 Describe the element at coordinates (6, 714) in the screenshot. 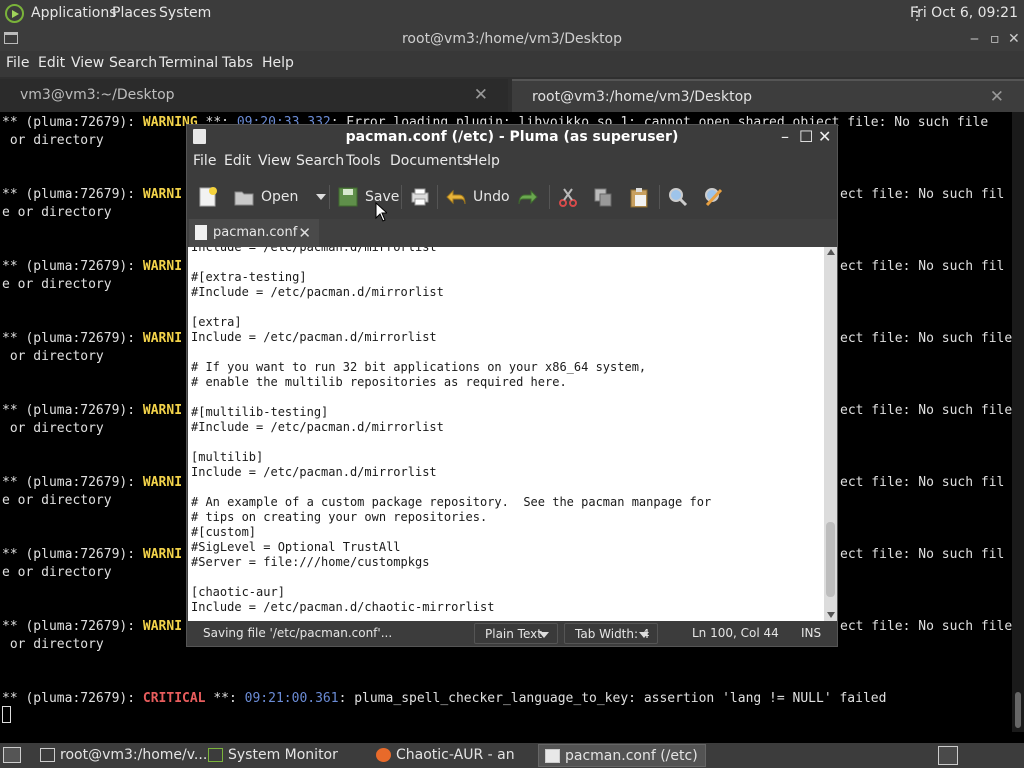

I see `terminal-cursor` at that location.